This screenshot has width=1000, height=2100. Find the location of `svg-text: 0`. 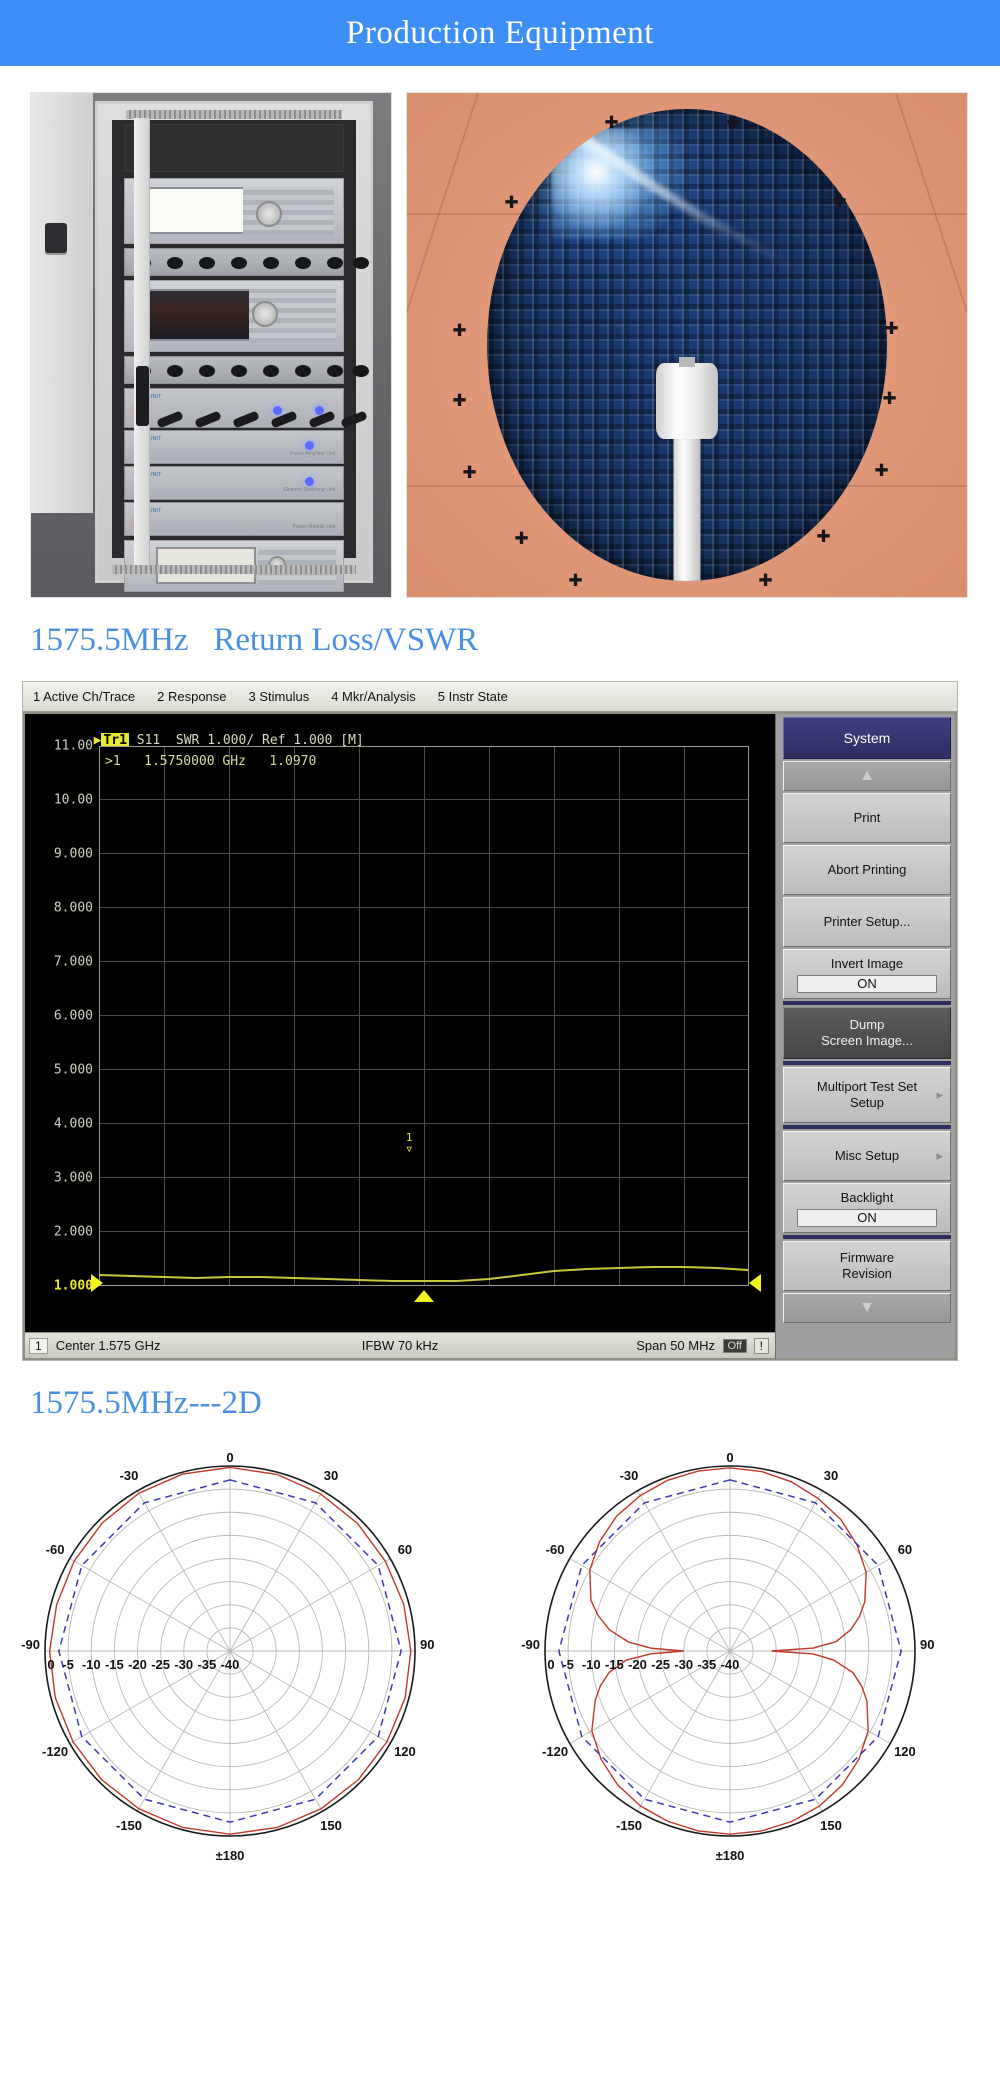

svg-text: 0 is located at coordinates (729, 1457).